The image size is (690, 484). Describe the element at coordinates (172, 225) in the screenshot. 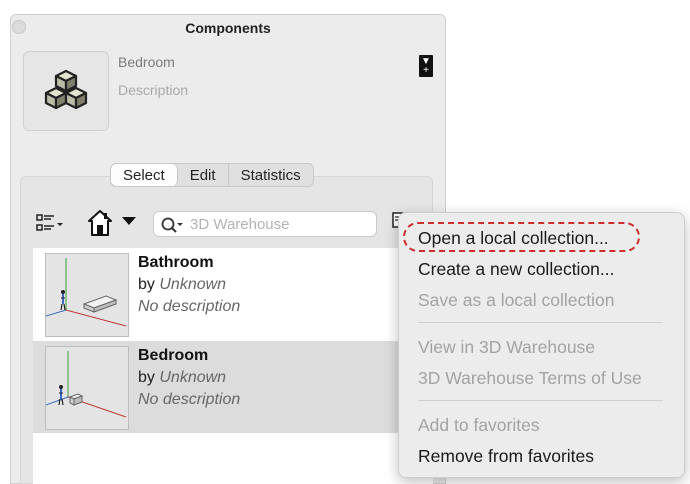

I see `search-icon` at that location.